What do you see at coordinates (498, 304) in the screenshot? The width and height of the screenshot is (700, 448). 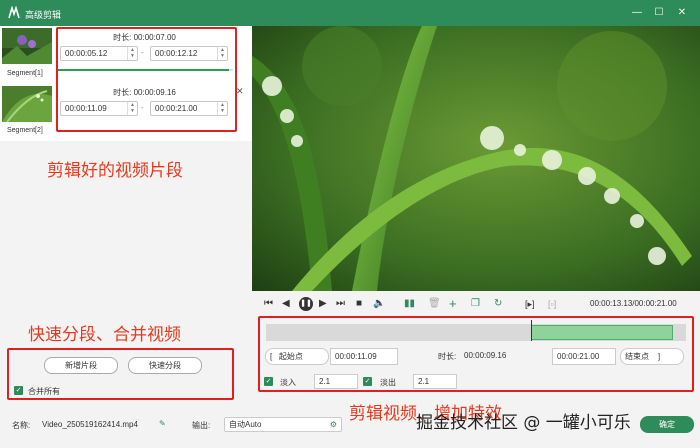 I see `reset-icon: ↻` at bounding box center [498, 304].